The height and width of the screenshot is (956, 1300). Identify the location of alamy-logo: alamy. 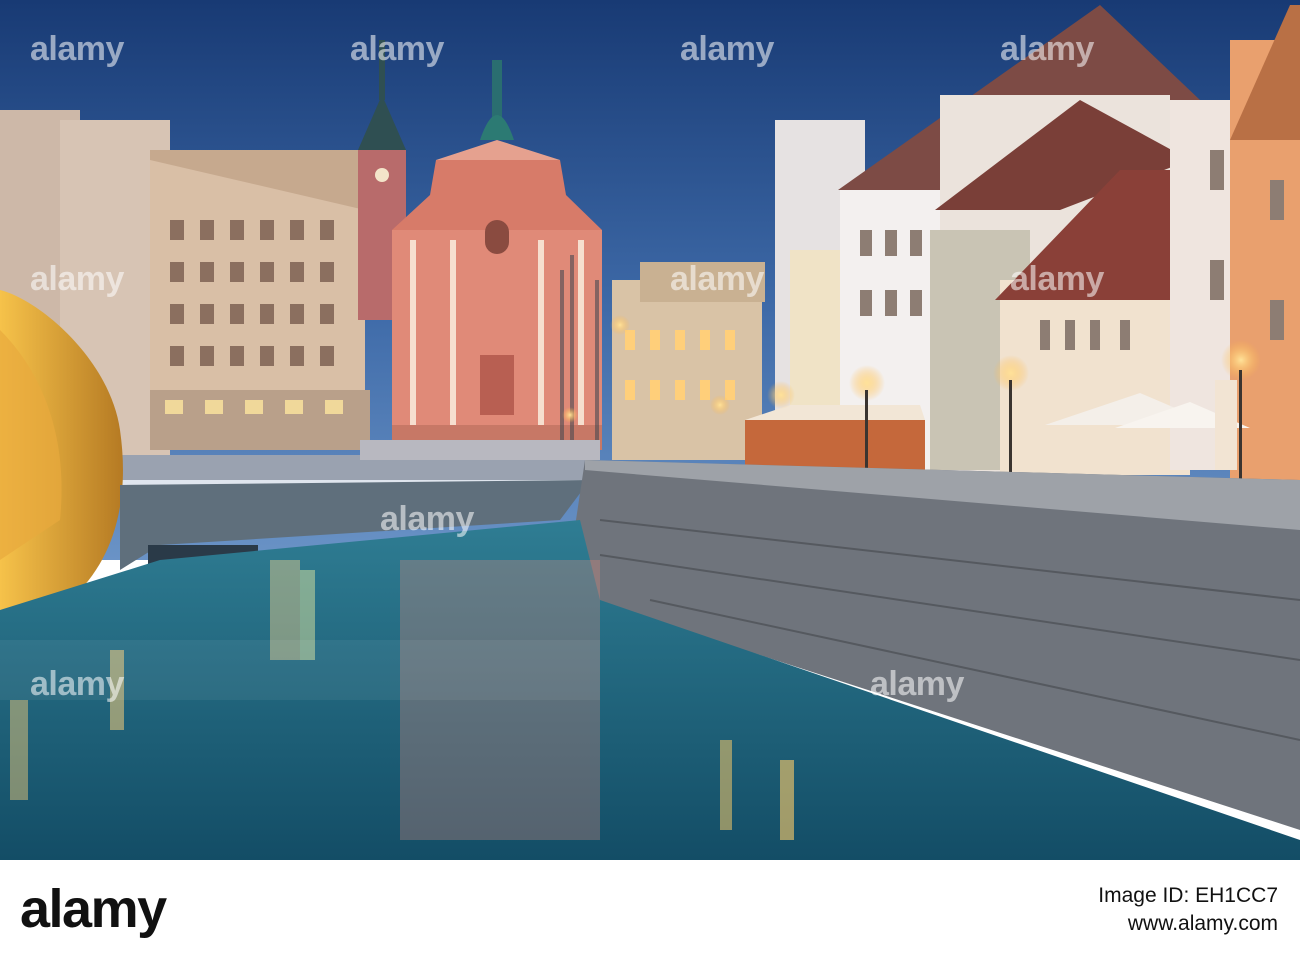
(93, 909).